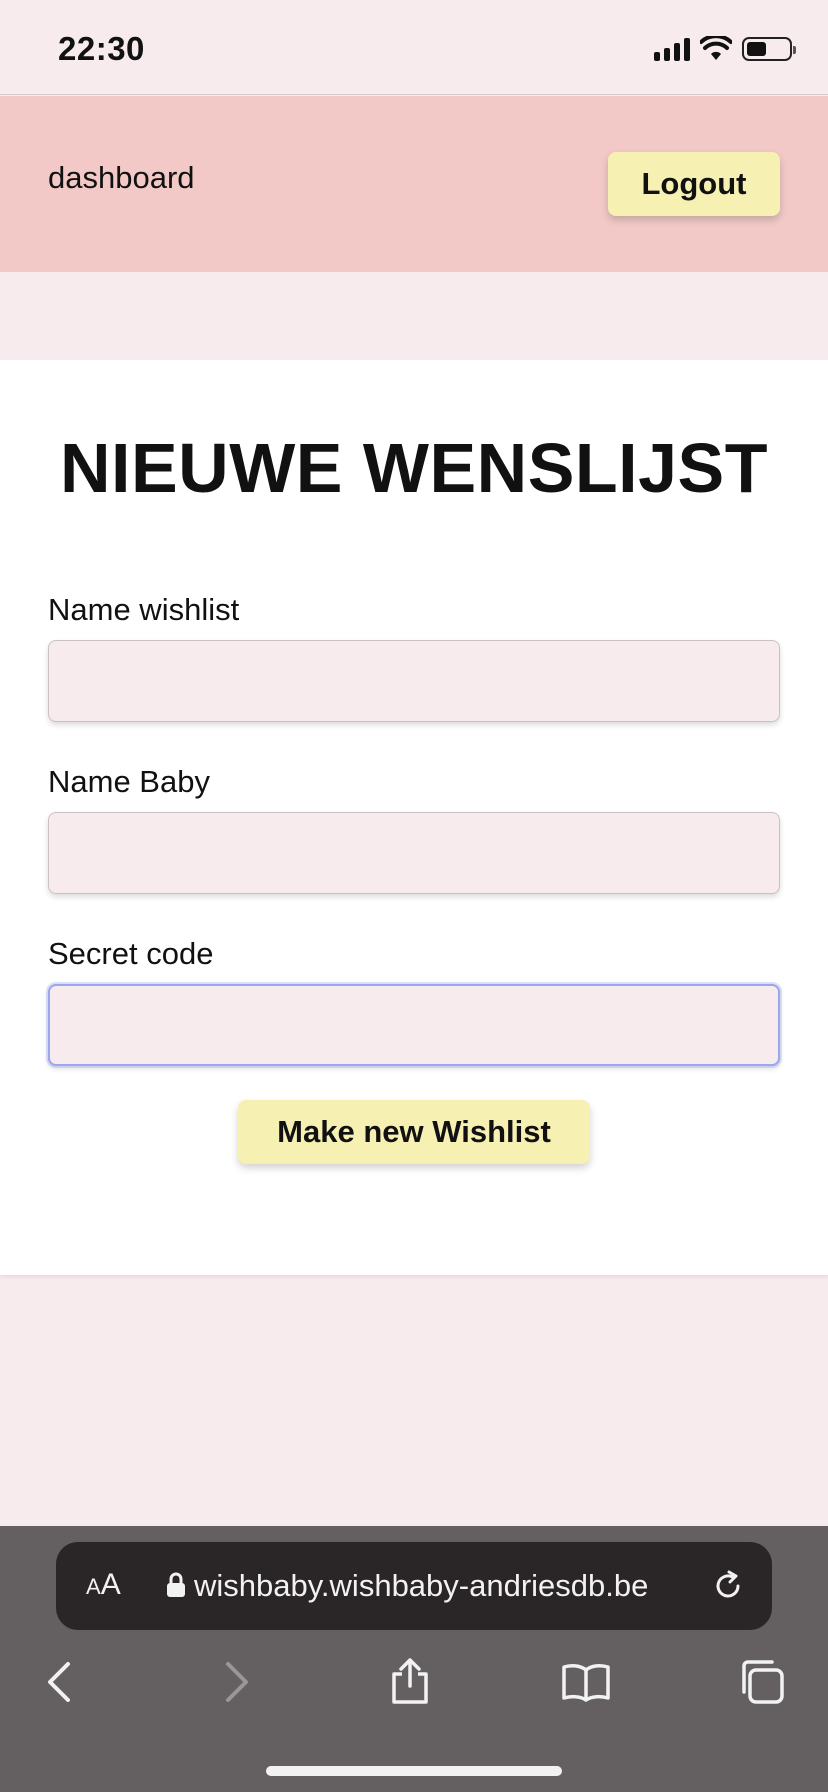 Image resolution: width=828 pixels, height=1792 pixels. I want to click on logout-button: Logout, so click(694, 184).